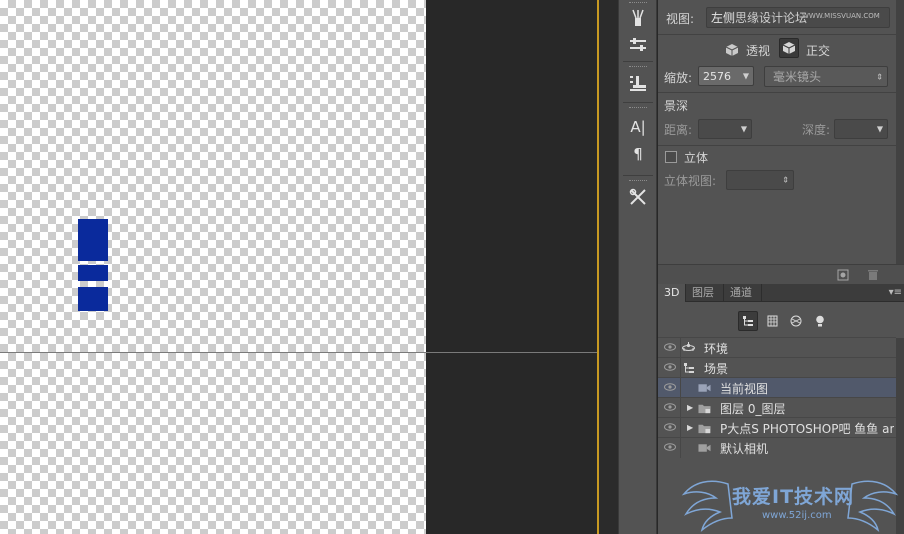 The width and height of the screenshot is (904, 534). I want to click on panel-dock-strip: A| ¶, so click(637, 267).